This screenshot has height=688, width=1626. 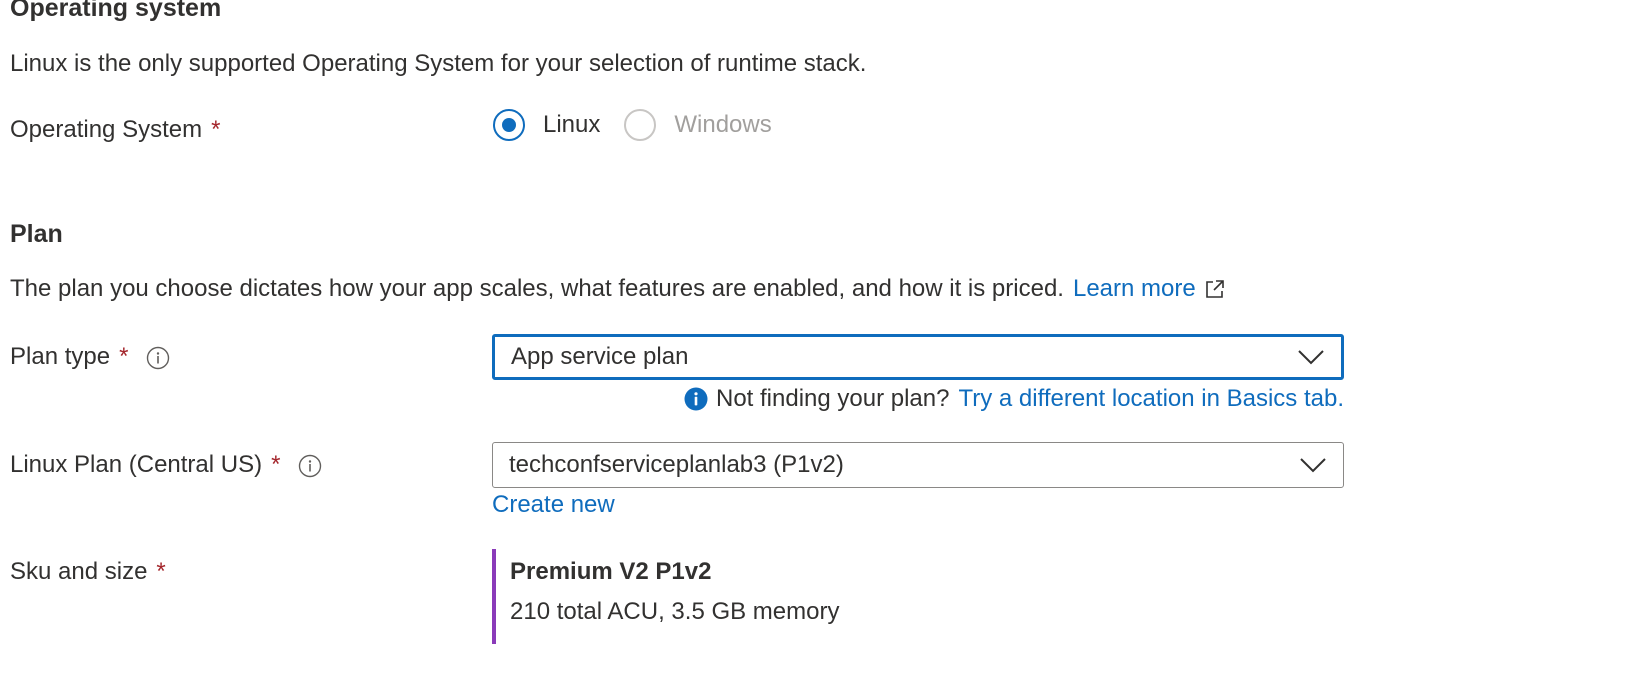 What do you see at coordinates (509, 125) in the screenshot?
I see `radio-linux-indicator` at bounding box center [509, 125].